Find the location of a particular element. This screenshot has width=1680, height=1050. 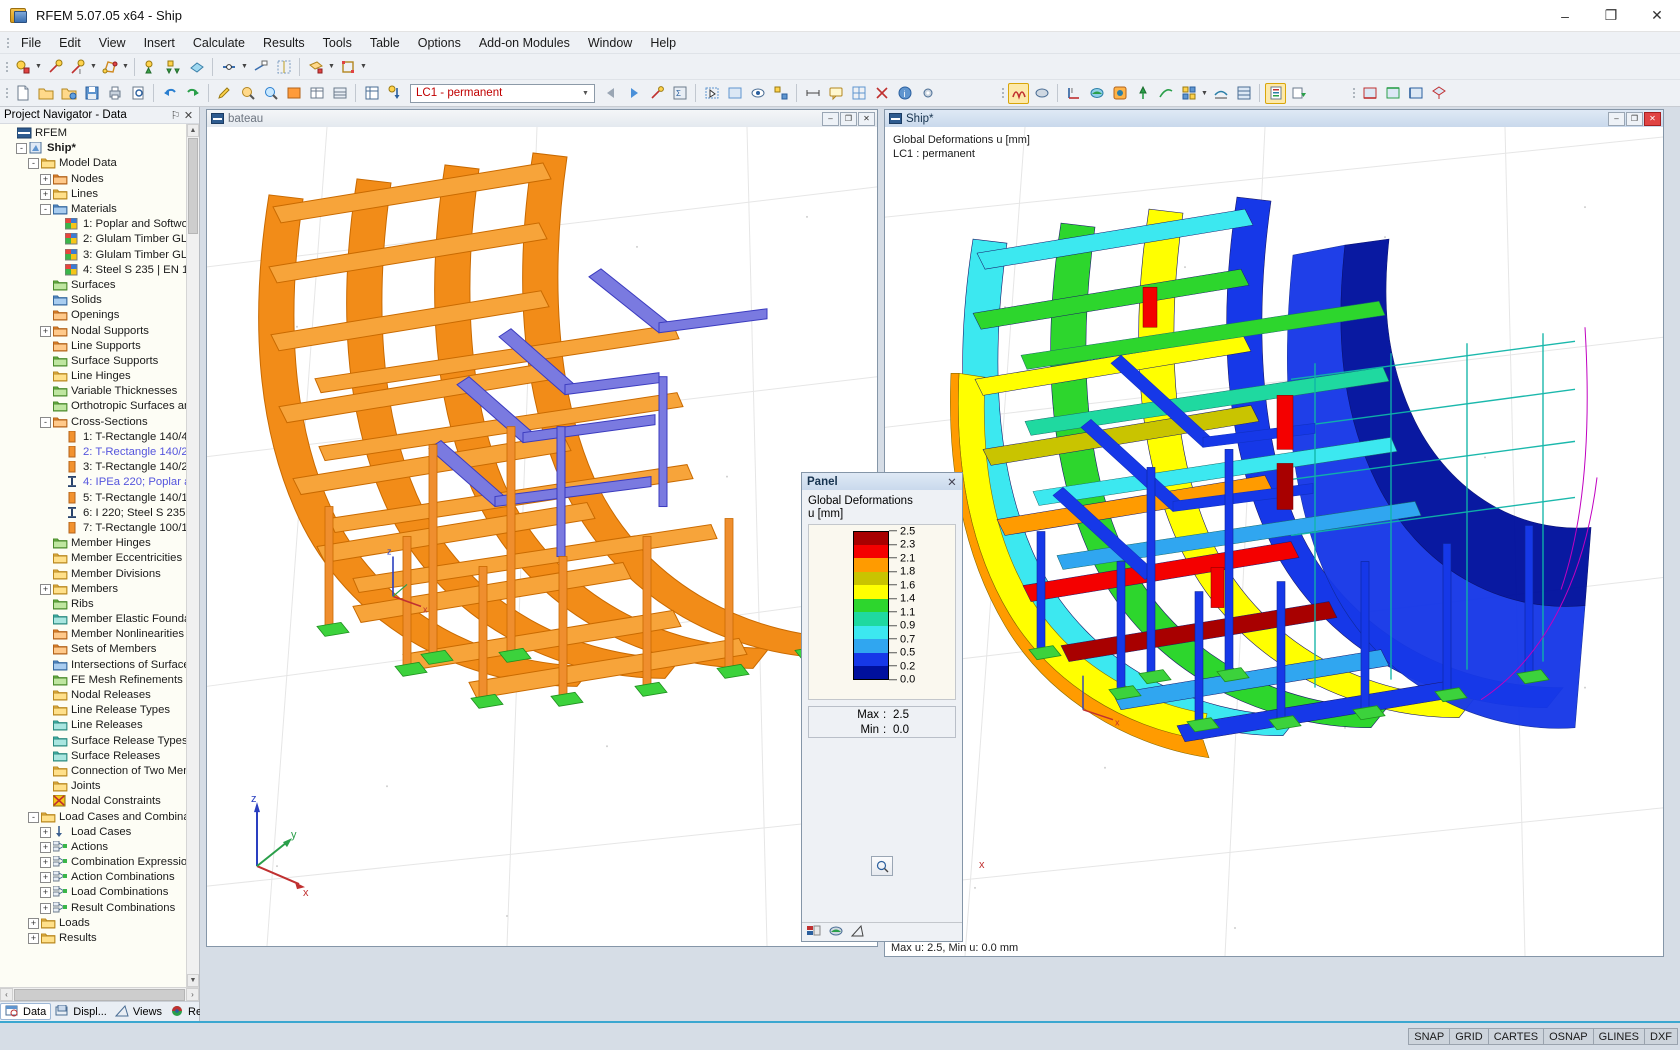

hscroll-right-icon: › is located at coordinates (192, 994).